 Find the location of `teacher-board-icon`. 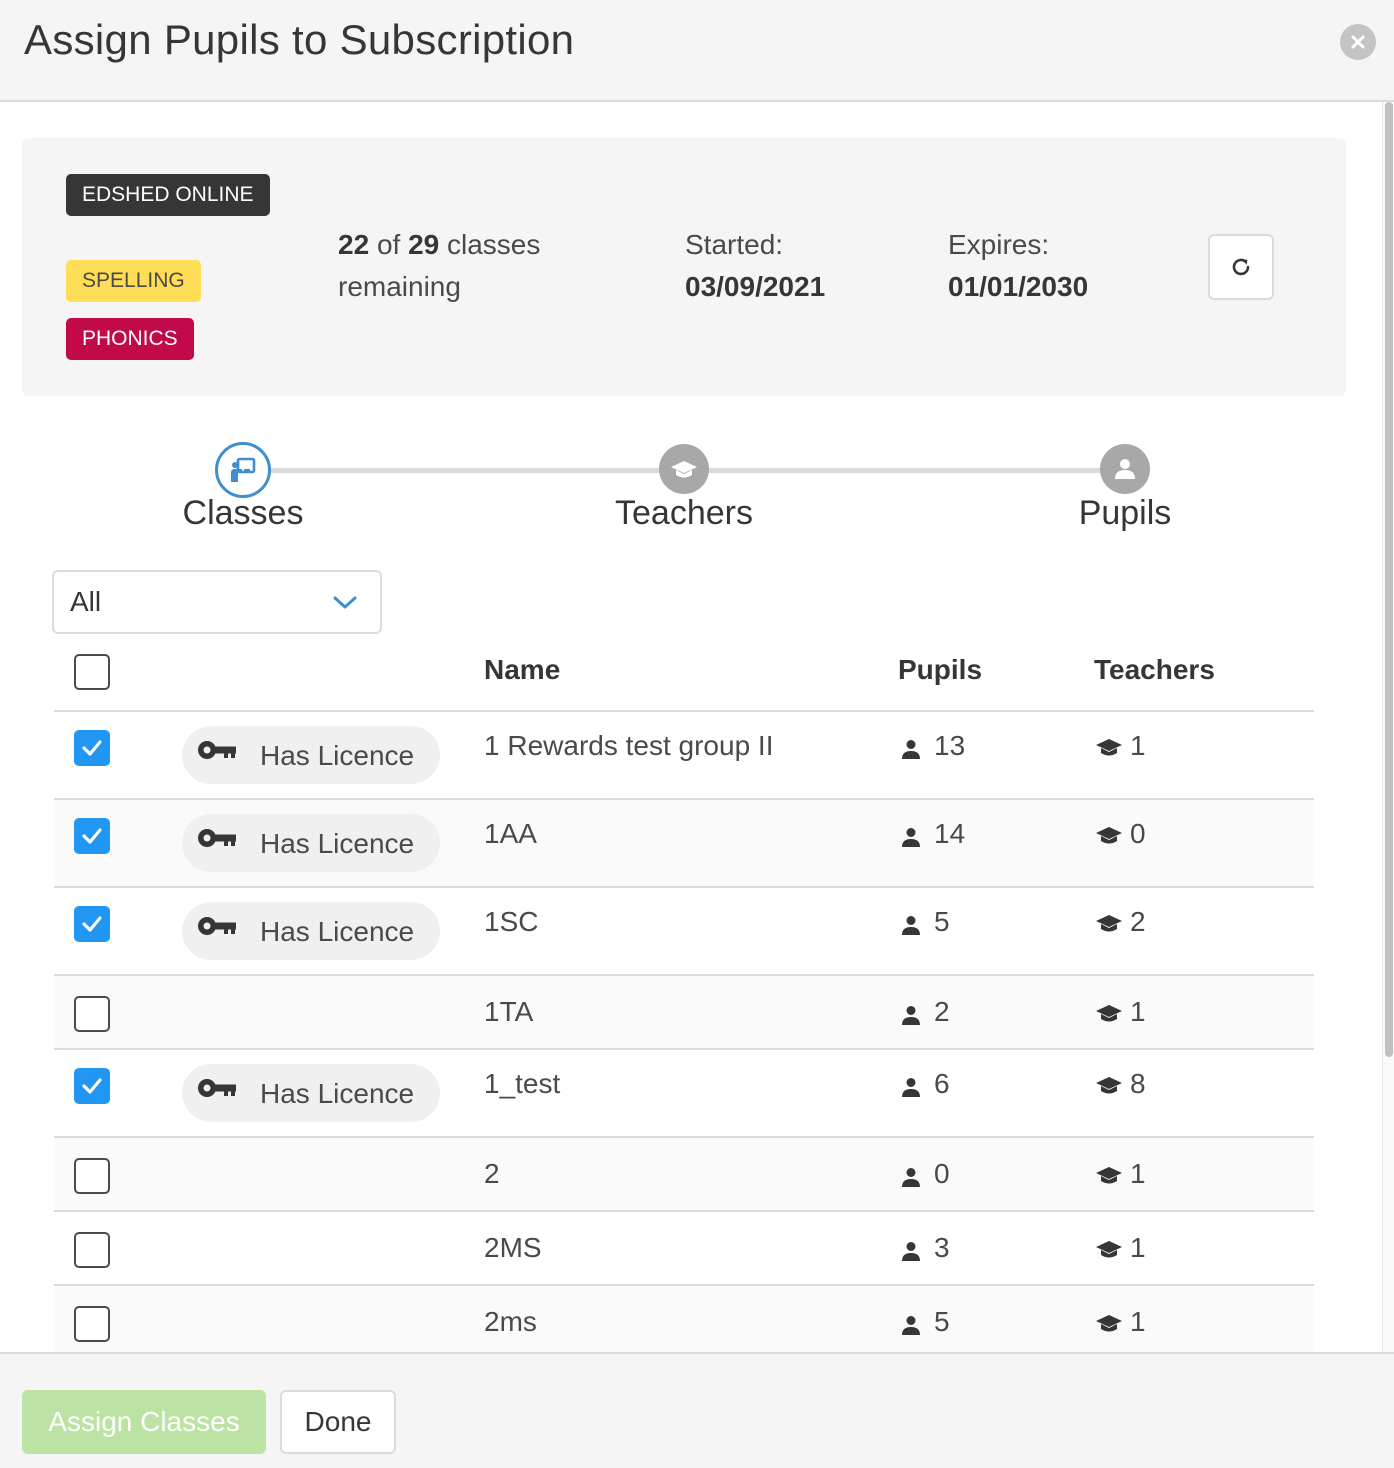

teacher-board-icon is located at coordinates (243, 469).